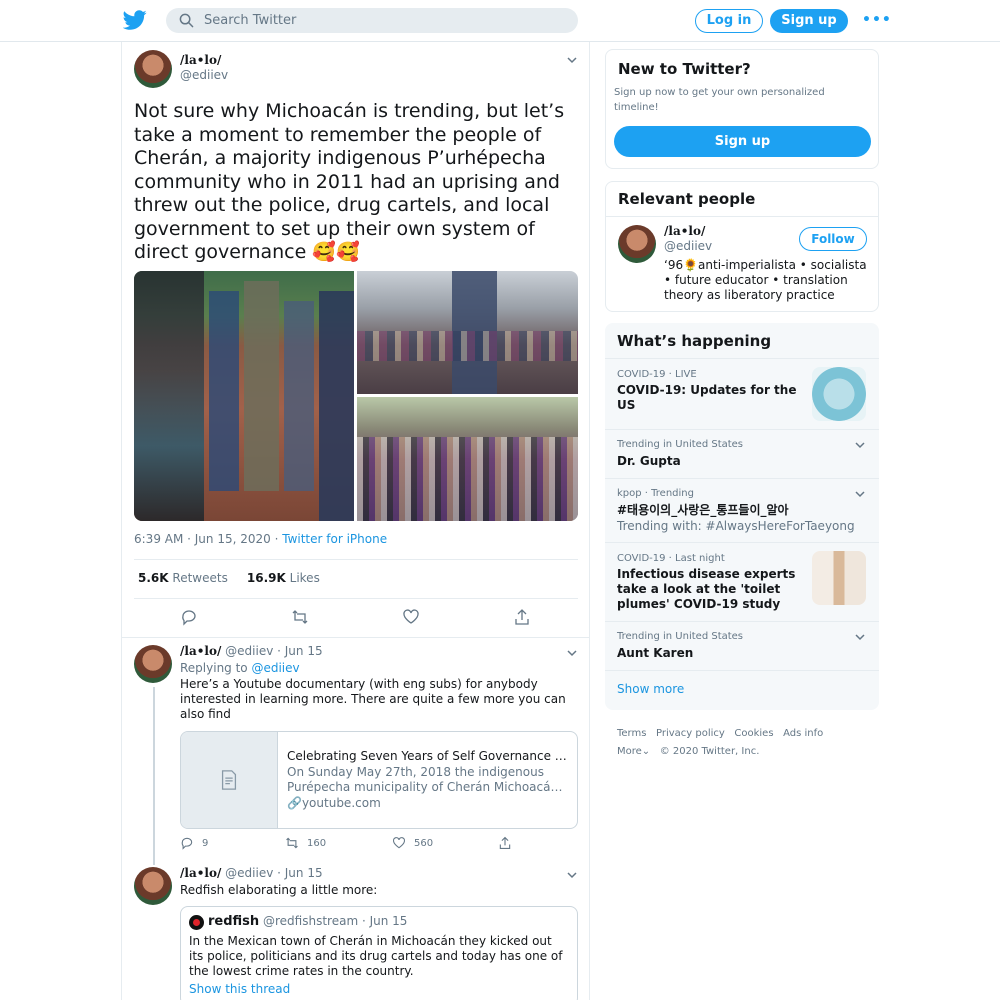 Image resolution: width=1000 pixels, height=1000 pixels. What do you see at coordinates (208, 539) in the screenshot?
I see `tweet-time: 6:39 AM · Jun 15, 2020 ·` at bounding box center [208, 539].